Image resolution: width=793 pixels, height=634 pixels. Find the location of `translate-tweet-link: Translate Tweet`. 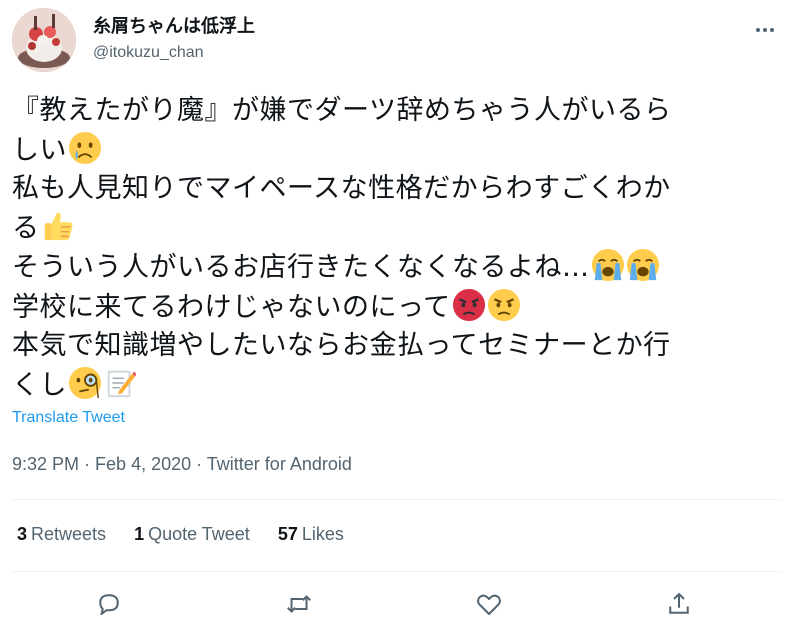

translate-tweet-link: Translate Tweet is located at coordinates (68, 418).